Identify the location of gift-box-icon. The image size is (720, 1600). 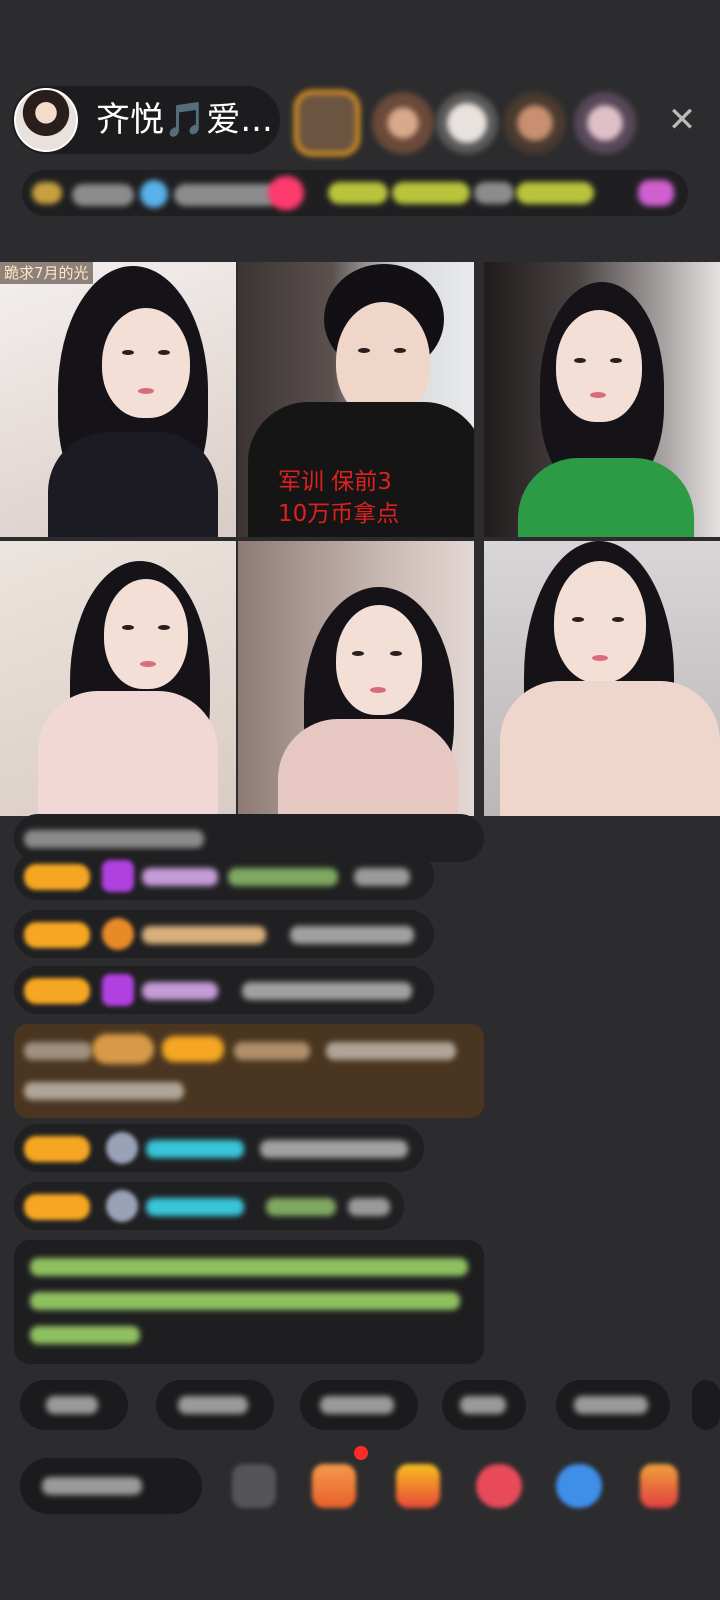
(334, 1486).